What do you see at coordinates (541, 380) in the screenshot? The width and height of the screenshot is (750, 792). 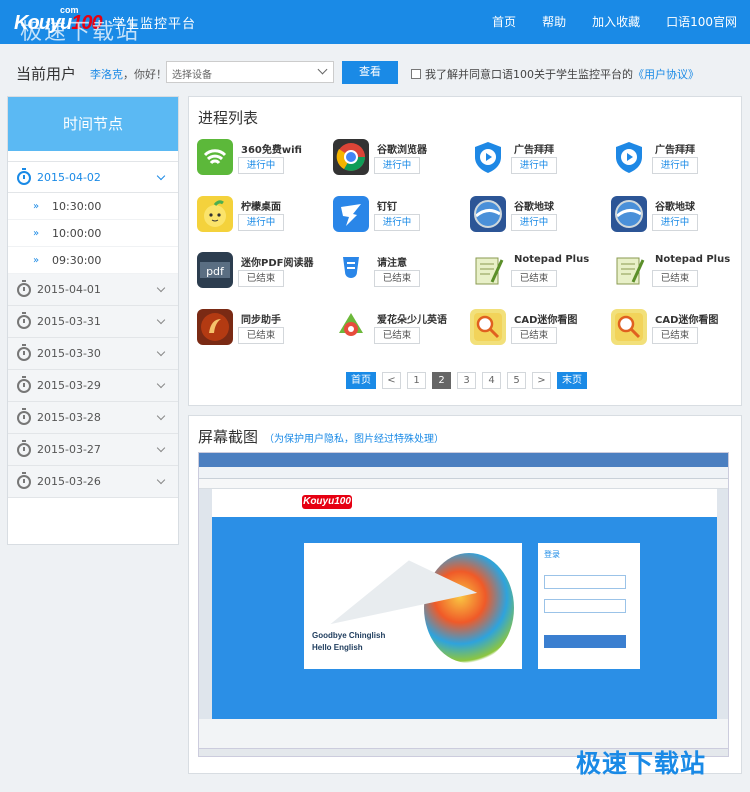 I see `page-next: >` at bounding box center [541, 380].